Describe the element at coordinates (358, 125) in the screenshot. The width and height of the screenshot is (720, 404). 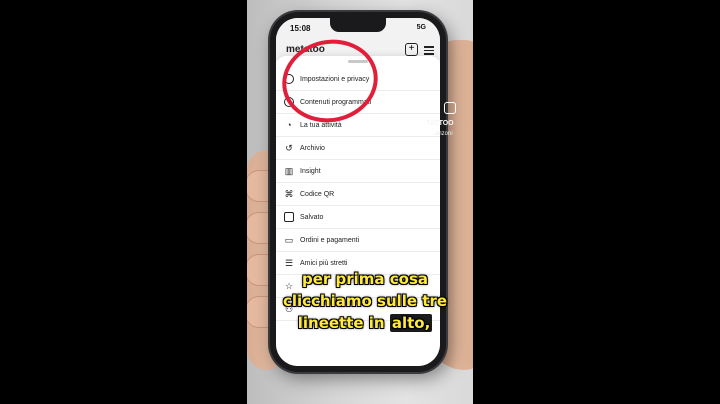
I see `menu-item-your-activity: ◔ La tua attività` at that location.